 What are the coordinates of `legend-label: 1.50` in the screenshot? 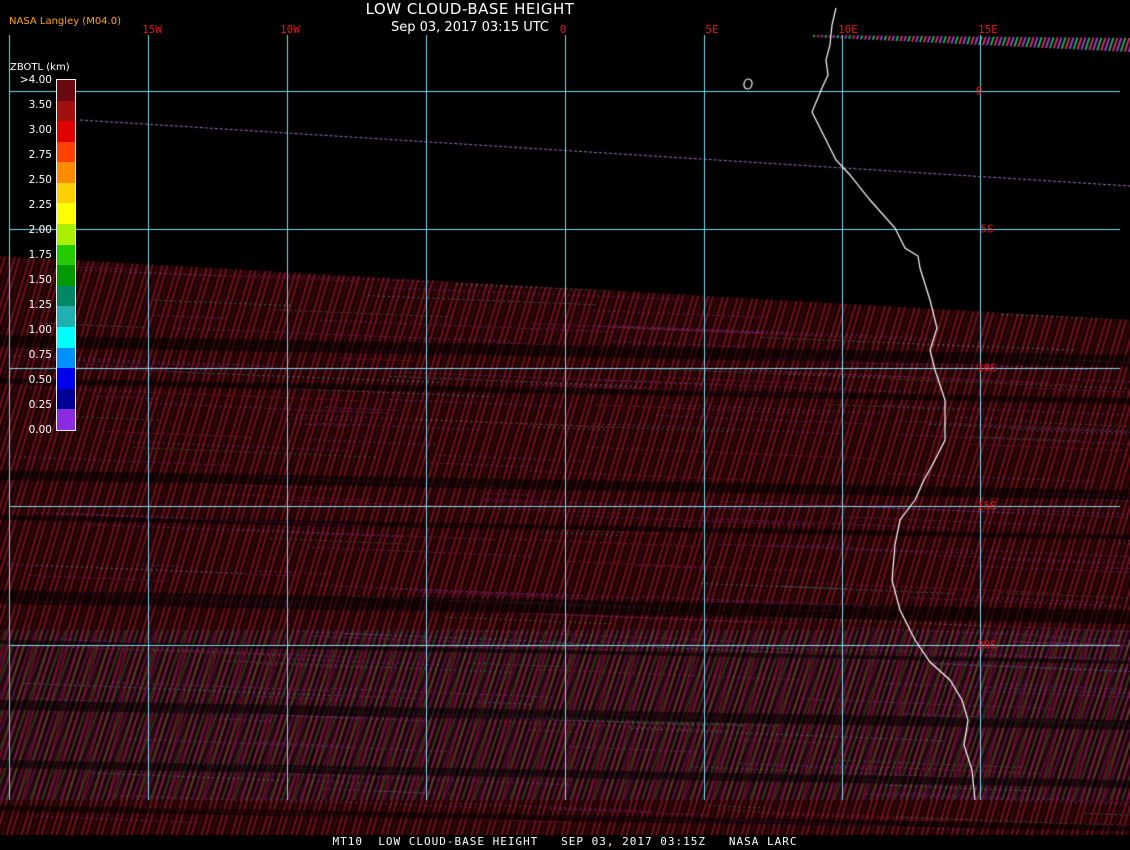 It's located at (40, 280).